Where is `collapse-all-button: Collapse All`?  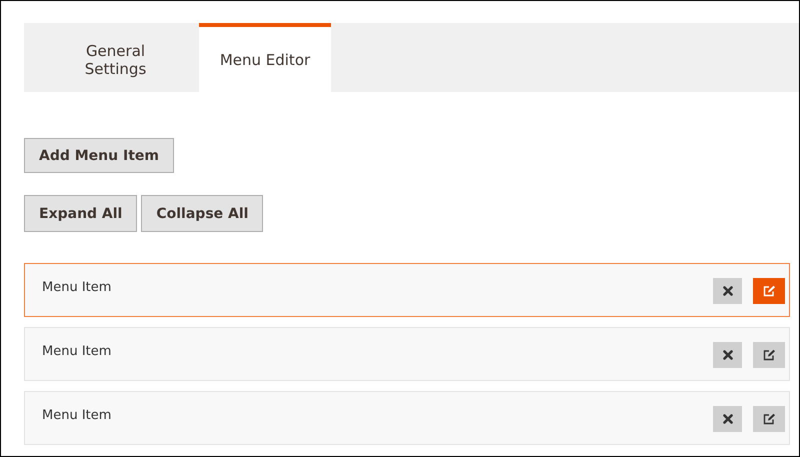 collapse-all-button: Collapse All is located at coordinates (202, 213).